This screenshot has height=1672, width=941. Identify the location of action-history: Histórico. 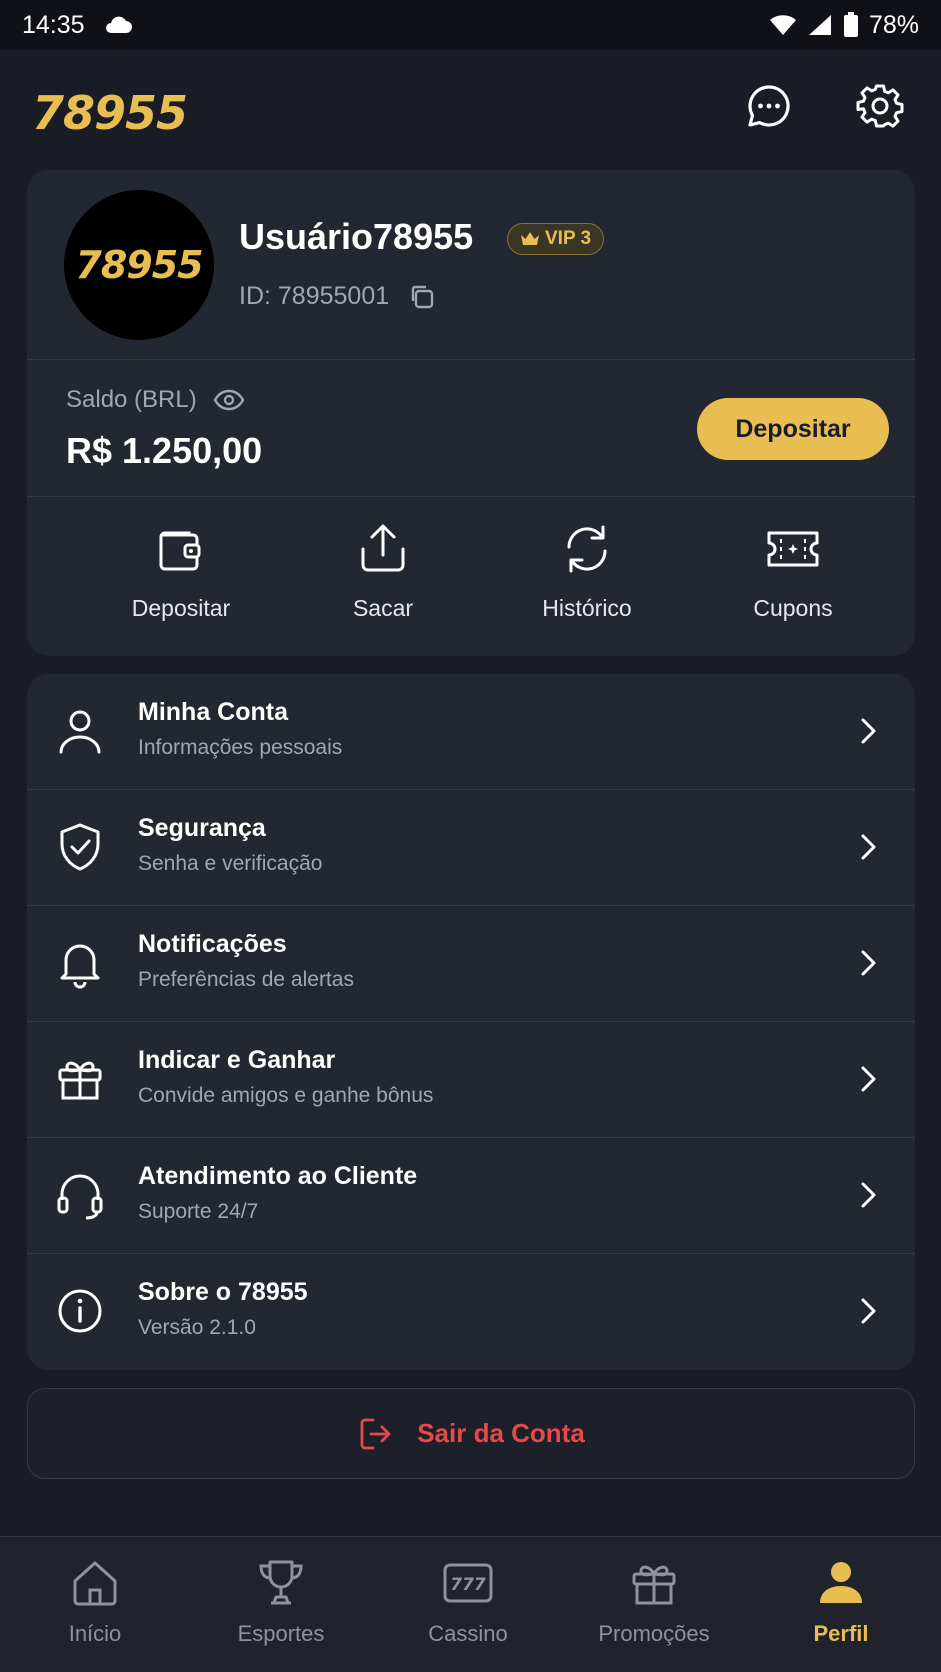
(587, 572).